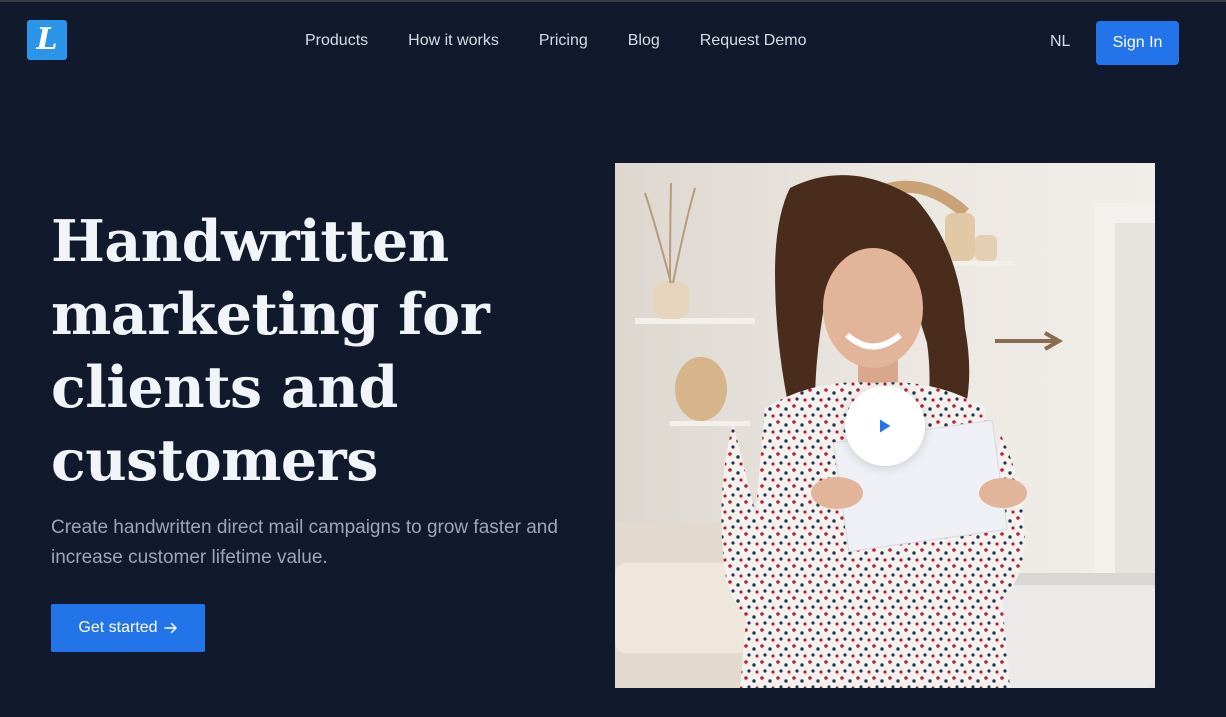 Image resolution: width=1226 pixels, height=717 pixels. What do you see at coordinates (336, 41) in the screenshot?
I see `nav-products: Products` at bounding box center [336, 41].